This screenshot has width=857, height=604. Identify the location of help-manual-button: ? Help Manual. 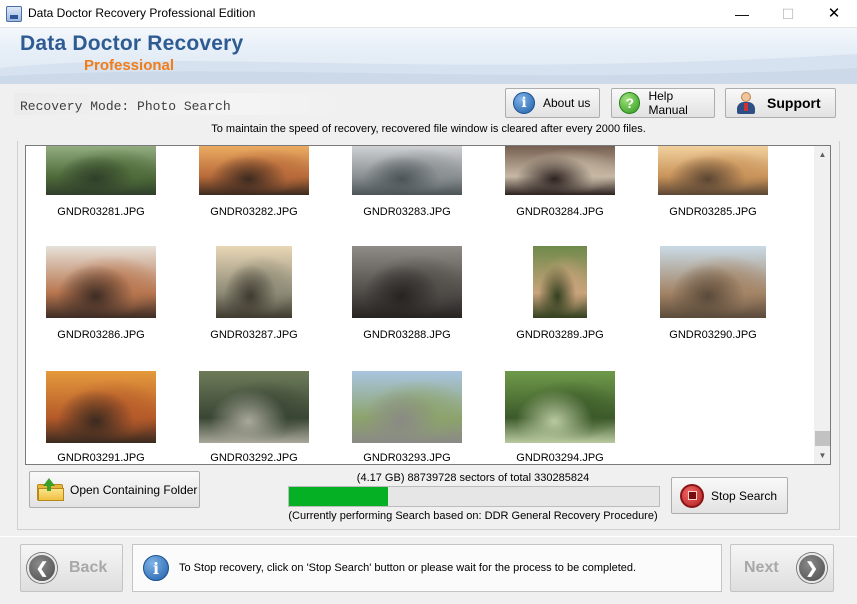
(663, 103).